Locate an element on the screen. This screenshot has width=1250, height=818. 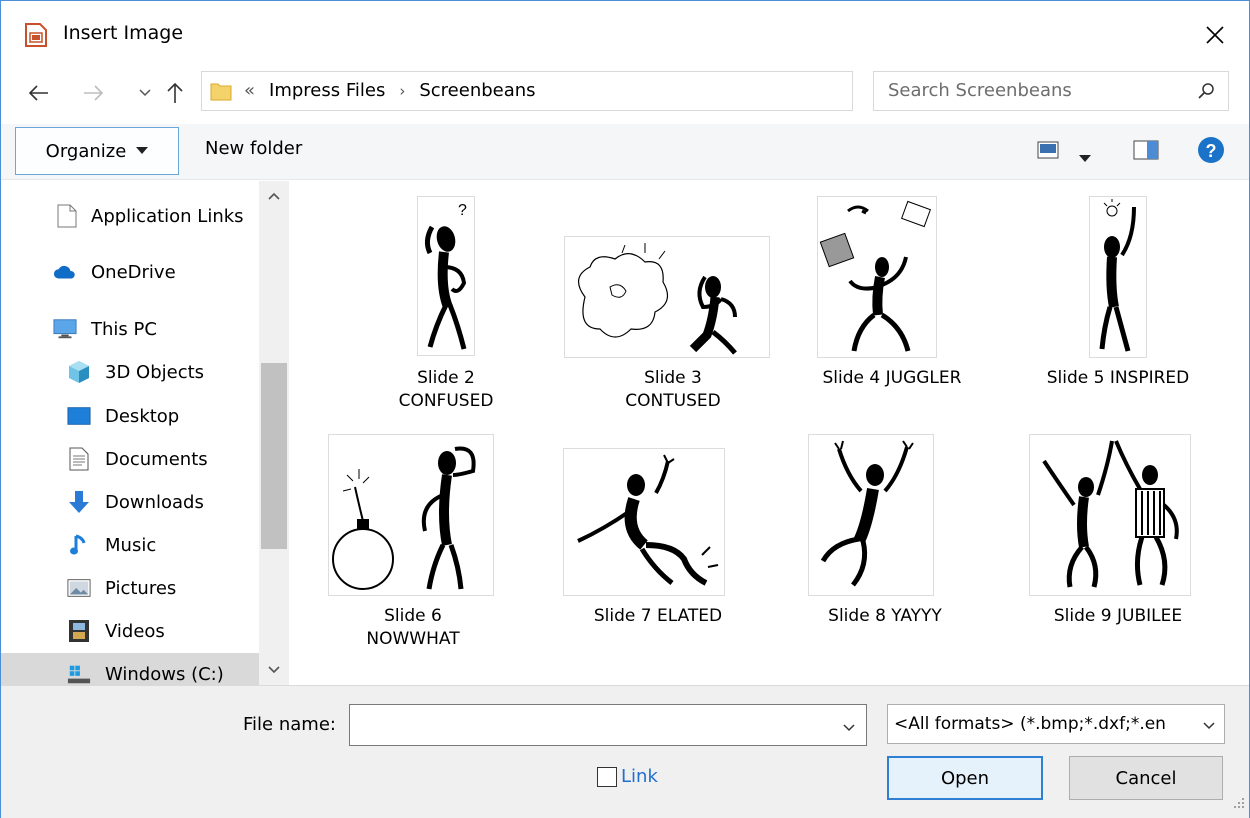
command-toolbar: Organize New folder ? is located at coordinates (625, 152).